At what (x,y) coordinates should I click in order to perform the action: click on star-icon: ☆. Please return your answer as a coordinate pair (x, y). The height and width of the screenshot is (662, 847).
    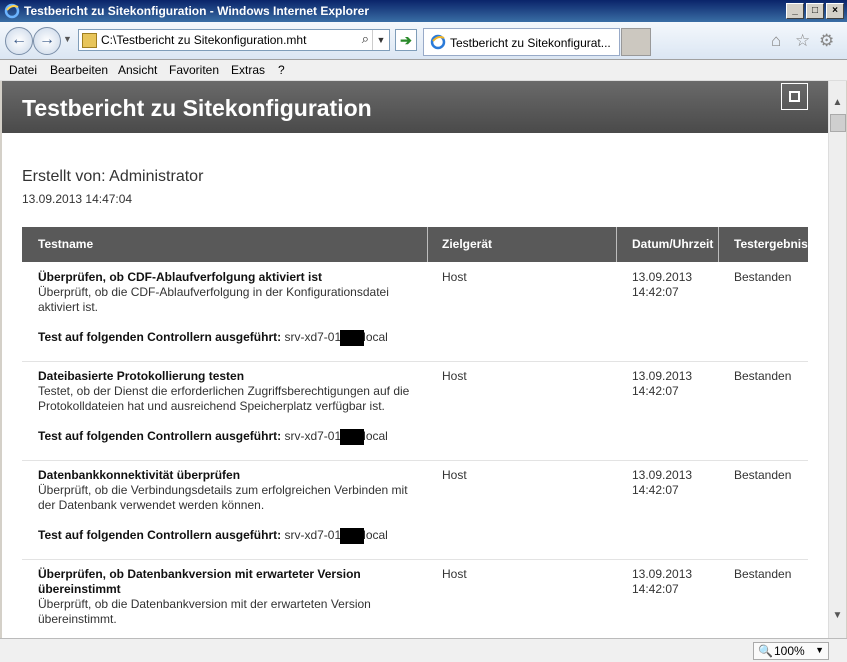
    Looking at the image, I should click on (802, 41).